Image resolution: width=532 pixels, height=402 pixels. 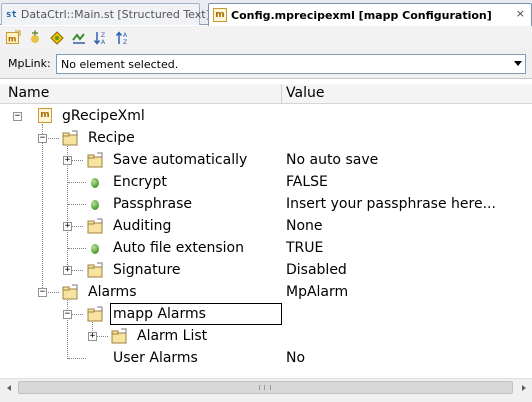 I want to click on sort-descending-icon: ZA, so click(x=101, y=38).